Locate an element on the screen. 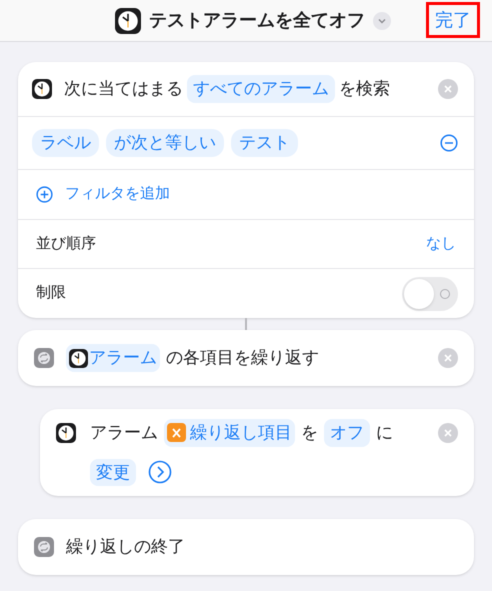 This screenshot has width=492, height=591. sort-value: なし is located at coordinates (441, 244).